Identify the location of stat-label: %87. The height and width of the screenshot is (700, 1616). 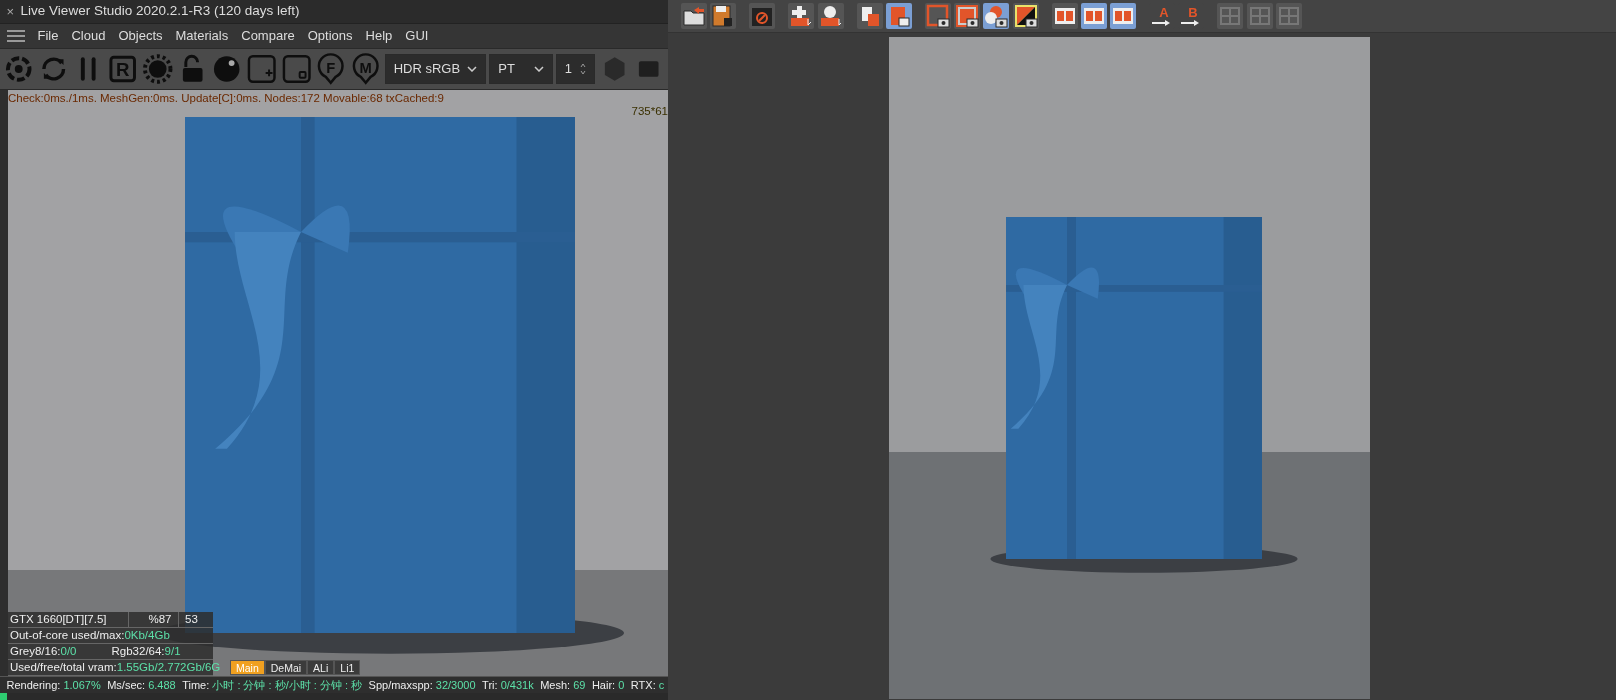
(160, 619).